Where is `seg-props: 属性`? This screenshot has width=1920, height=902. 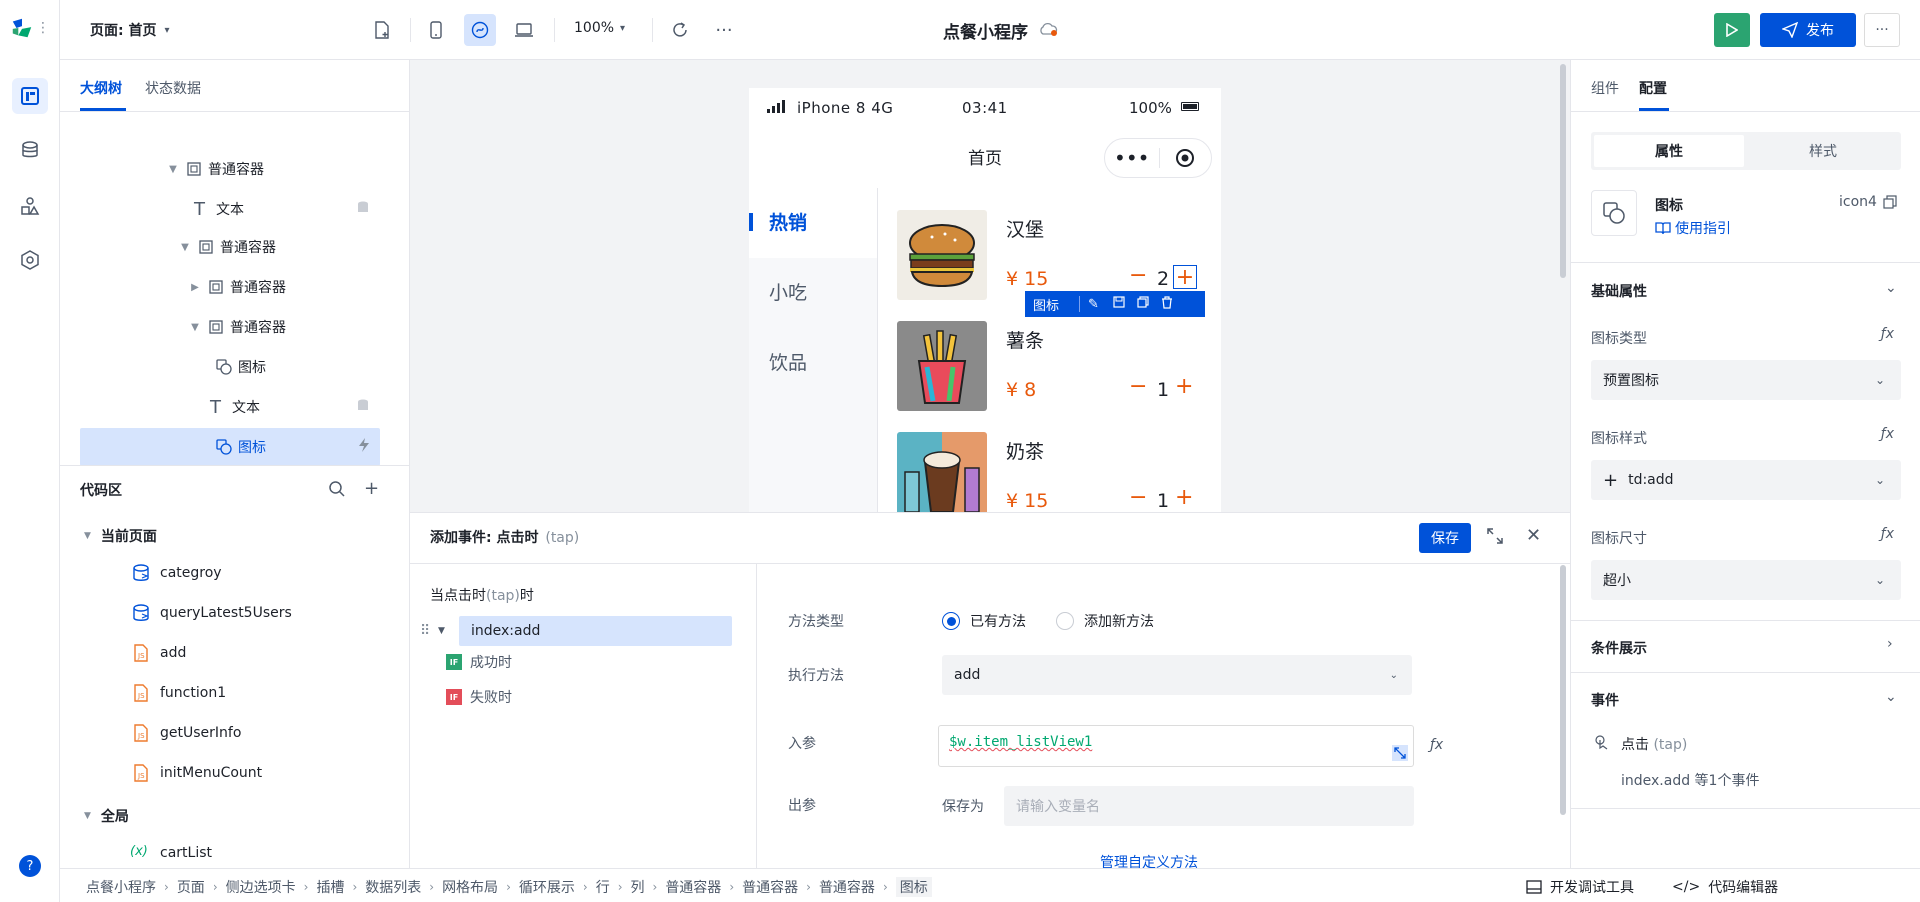
seg-props: 属性 is located at coordinates (1669, 151).